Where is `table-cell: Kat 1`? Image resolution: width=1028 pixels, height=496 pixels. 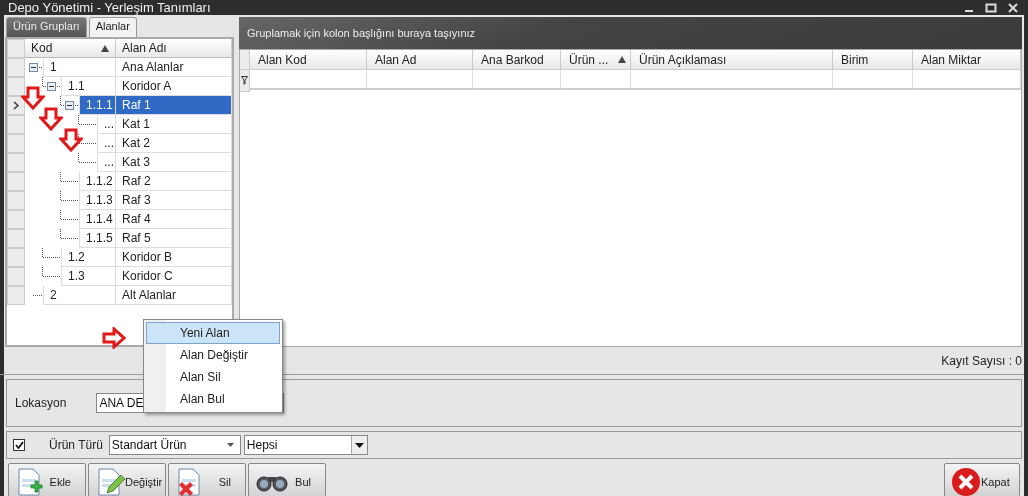 table-cell: Kat 1 is located at coordinates (174, 124).